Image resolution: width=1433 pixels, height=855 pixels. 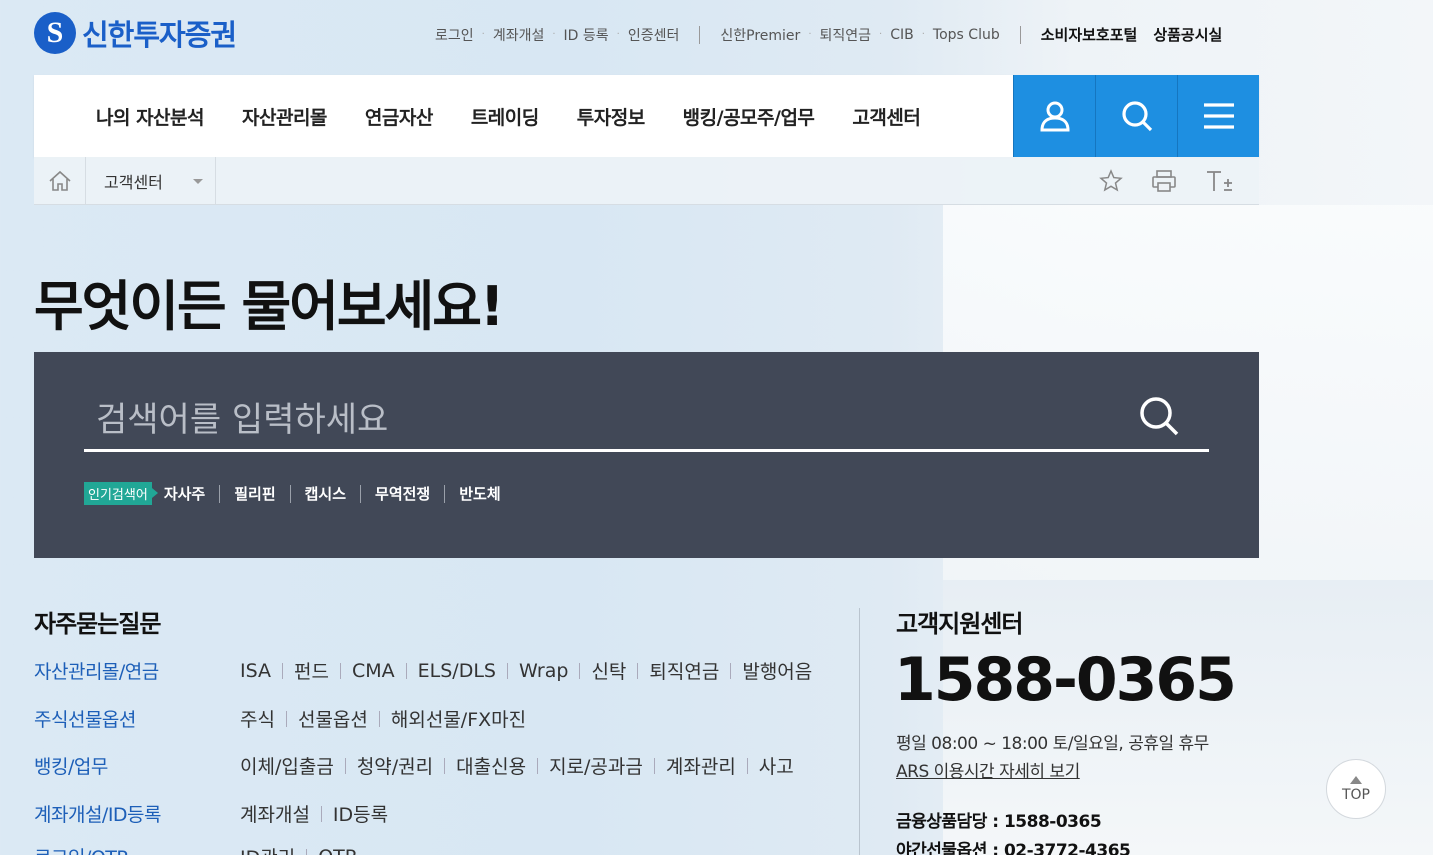 I want to click on location-bar: 고객센터, so click(x=646, y=180).